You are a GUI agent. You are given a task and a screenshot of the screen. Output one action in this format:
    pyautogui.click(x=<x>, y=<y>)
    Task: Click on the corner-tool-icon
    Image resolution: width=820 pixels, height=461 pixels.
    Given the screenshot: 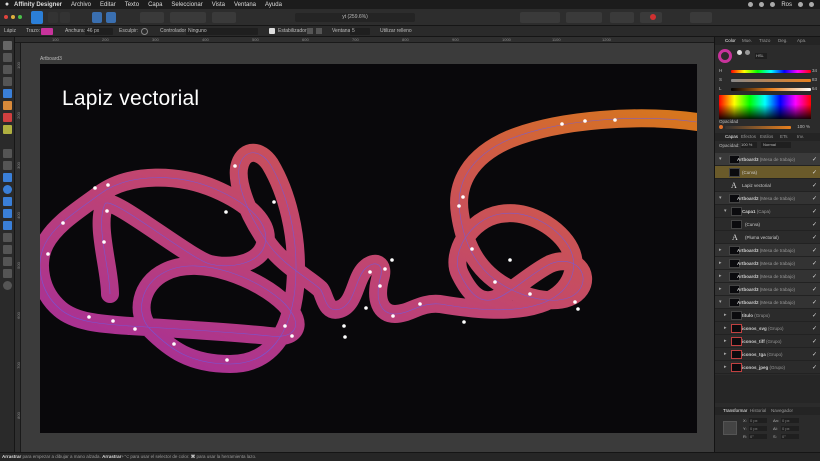 What is the action you would take?
    pyautogui.click(x=7, y=69)
    